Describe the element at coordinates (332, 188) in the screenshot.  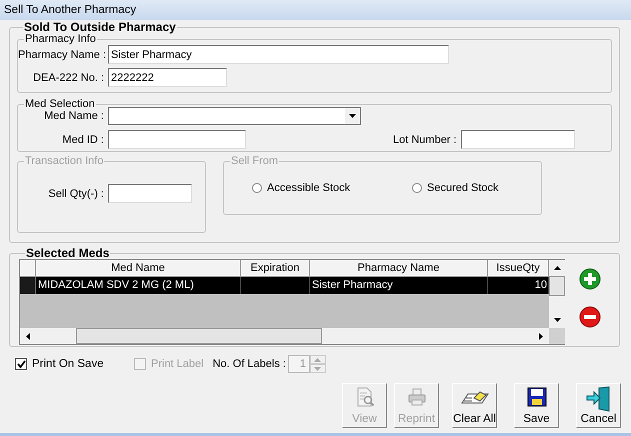
I see `stock-radio-button: Accessible Stock` at that location.